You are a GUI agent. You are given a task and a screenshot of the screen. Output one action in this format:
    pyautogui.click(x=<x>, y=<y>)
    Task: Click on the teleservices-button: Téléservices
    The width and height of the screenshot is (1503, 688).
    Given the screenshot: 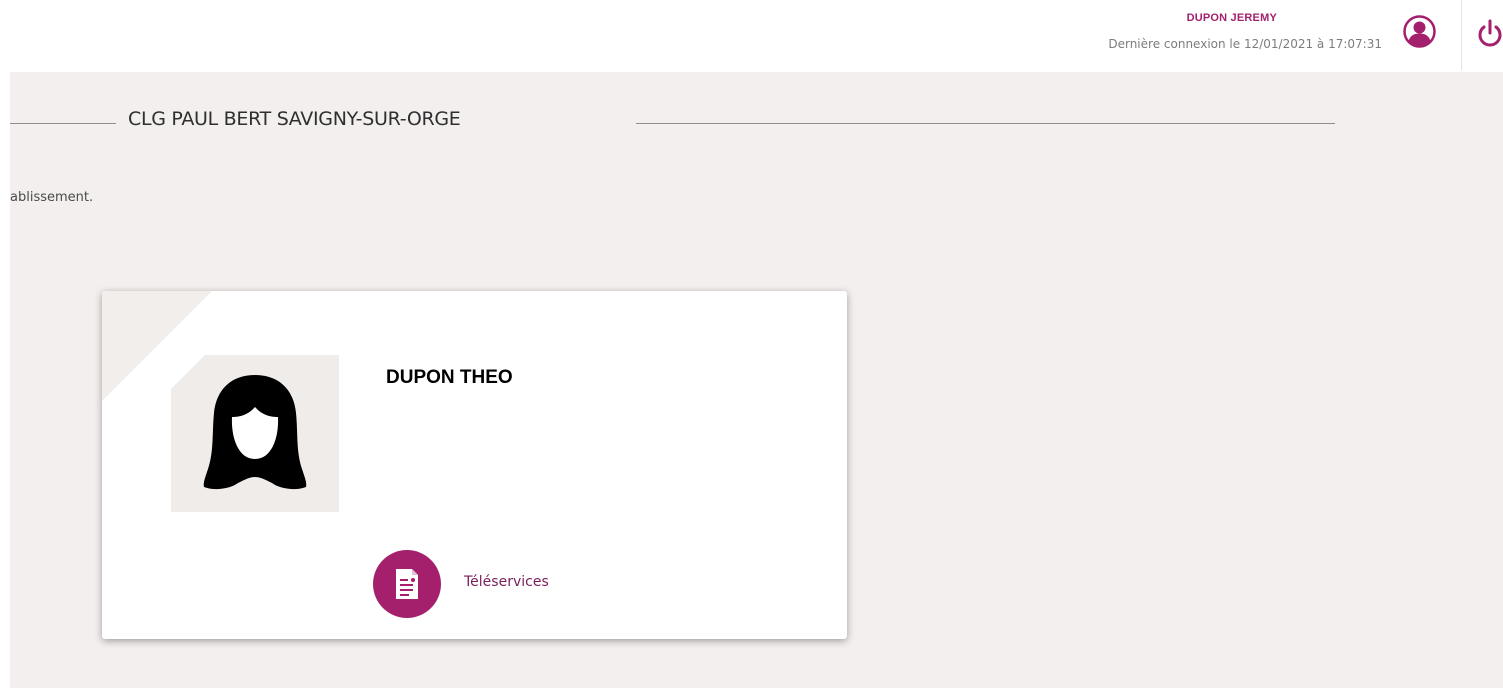 What is the action you would take?
    pyautogui.click(x=498, y=584)
    